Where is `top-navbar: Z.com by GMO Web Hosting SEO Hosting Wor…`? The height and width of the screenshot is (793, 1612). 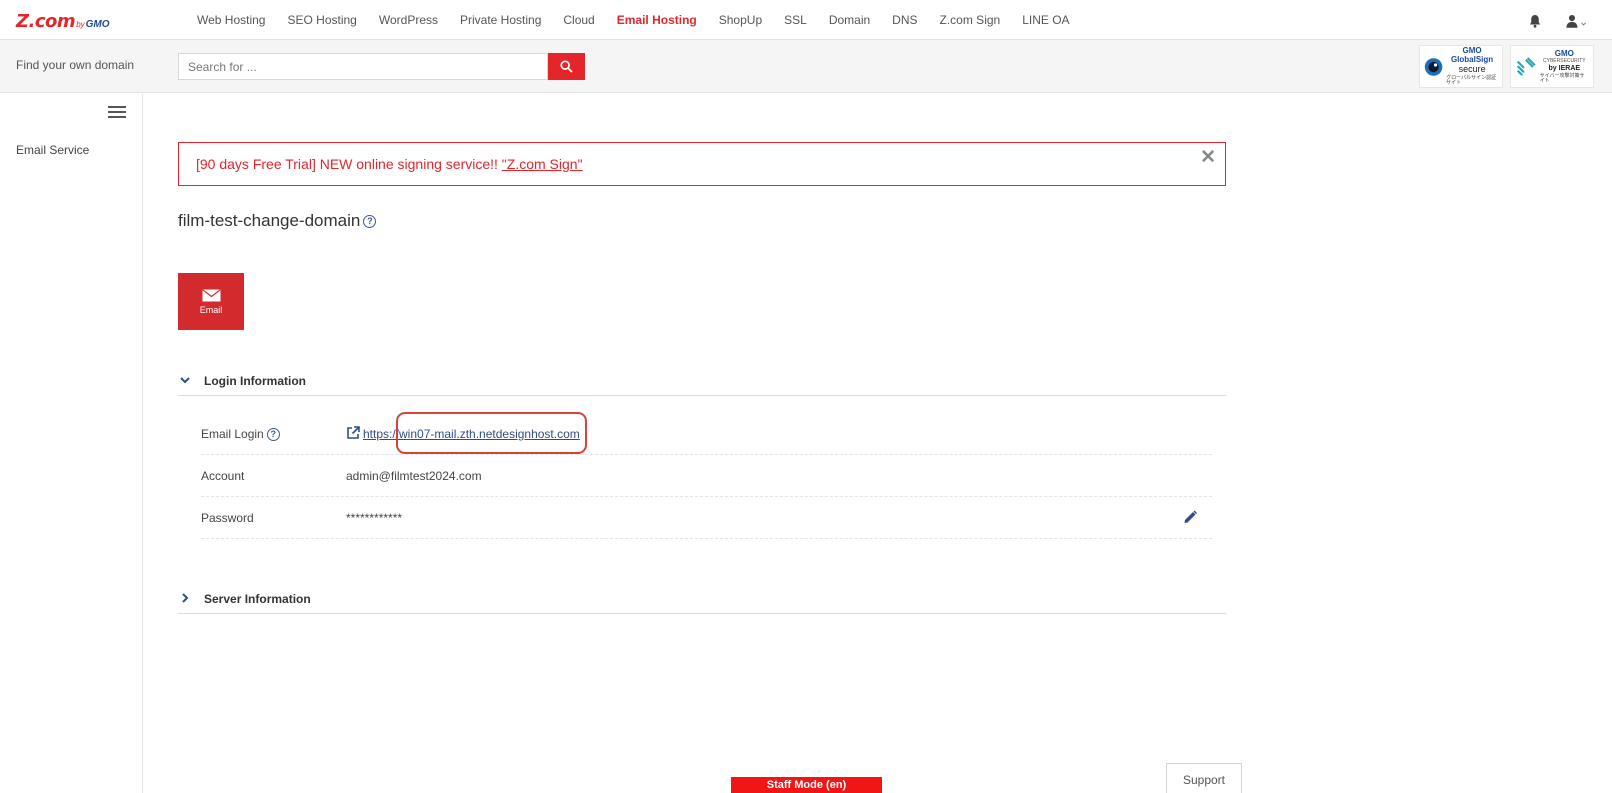
top-navbar: Z.com by GMO Web Hosting SEO Hosting Wor… is located at coordinates (806, 20).